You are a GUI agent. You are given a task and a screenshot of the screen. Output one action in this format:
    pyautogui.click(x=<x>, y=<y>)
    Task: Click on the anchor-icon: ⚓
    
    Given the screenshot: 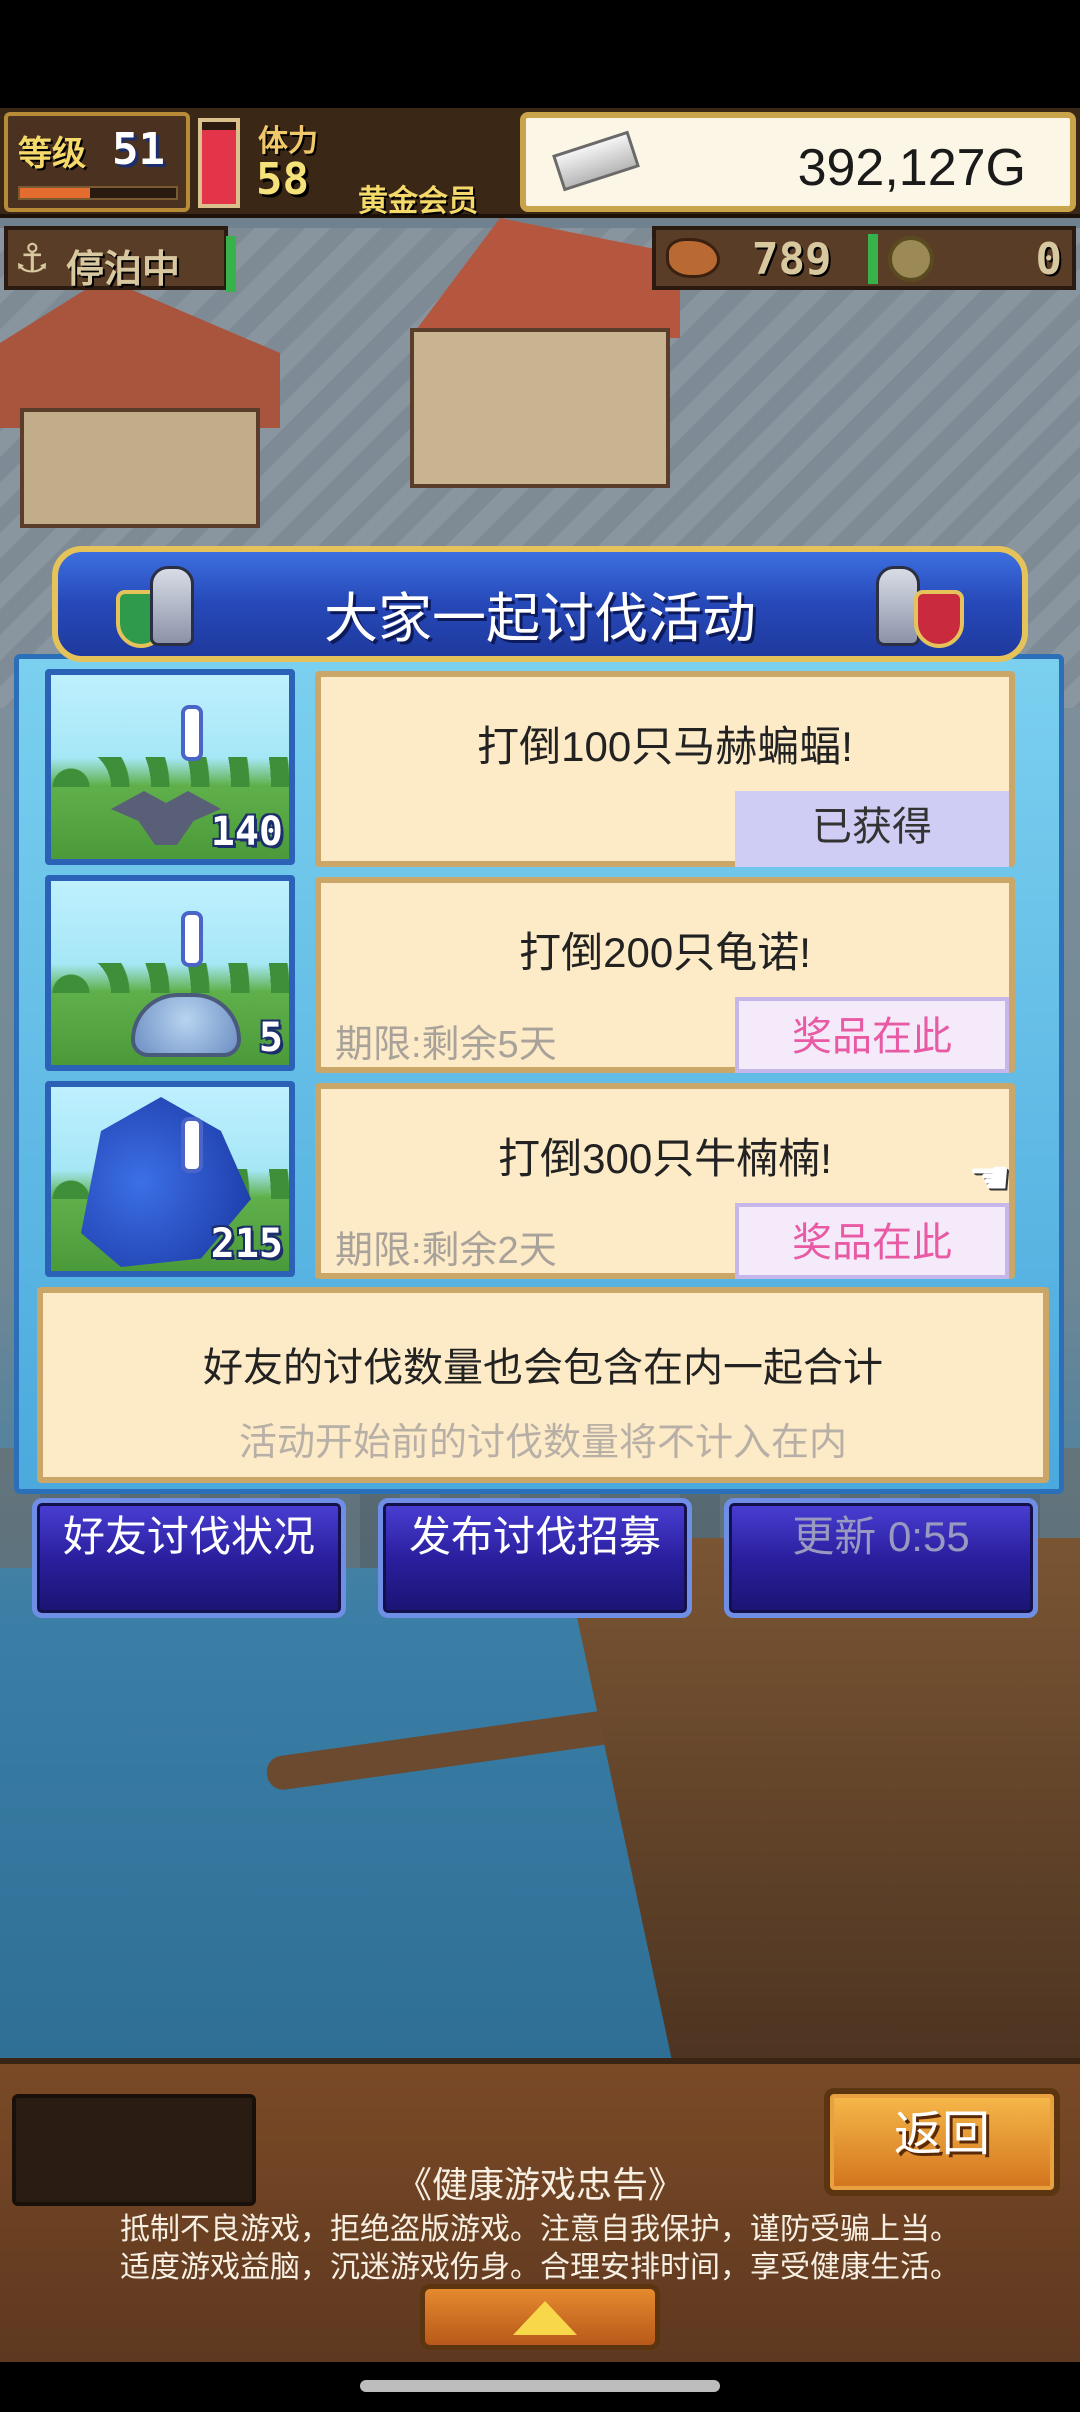 What is the action you would take?
    pyautogui.click(x=32, y=259)
    